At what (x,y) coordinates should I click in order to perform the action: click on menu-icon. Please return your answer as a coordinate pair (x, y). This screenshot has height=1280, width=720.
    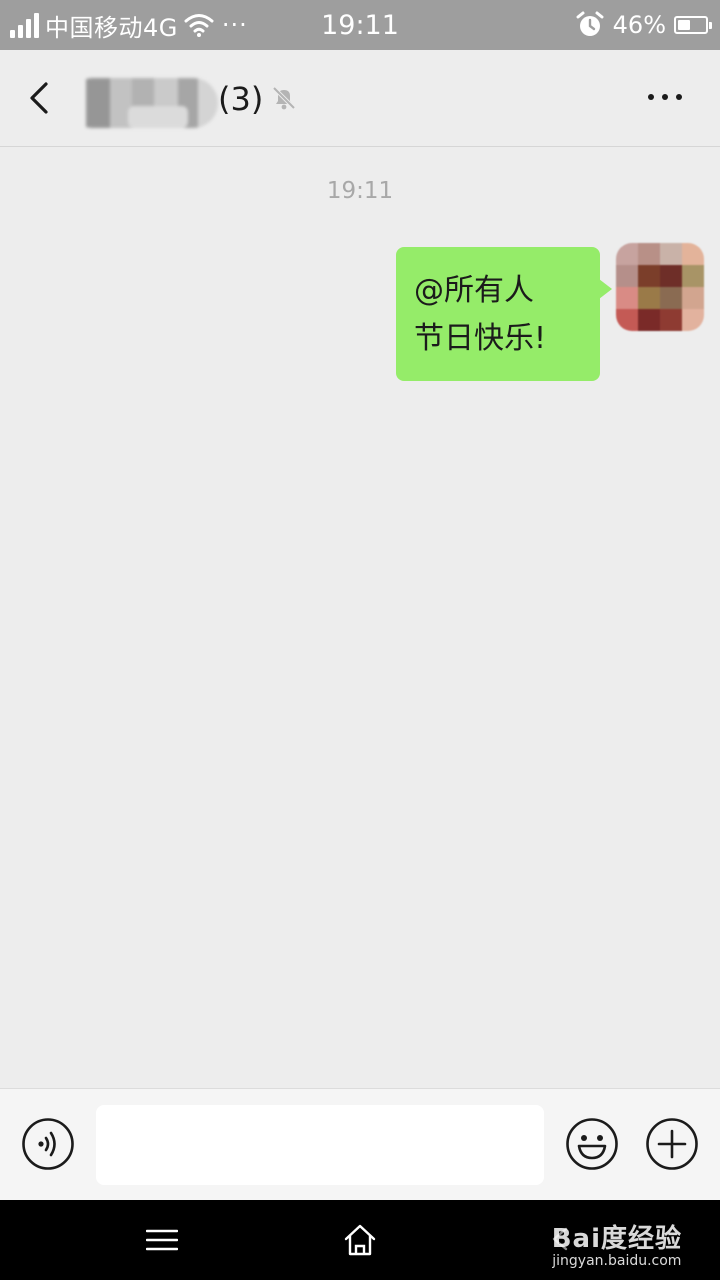
    Looking at the image, I should click on (162, 1240).